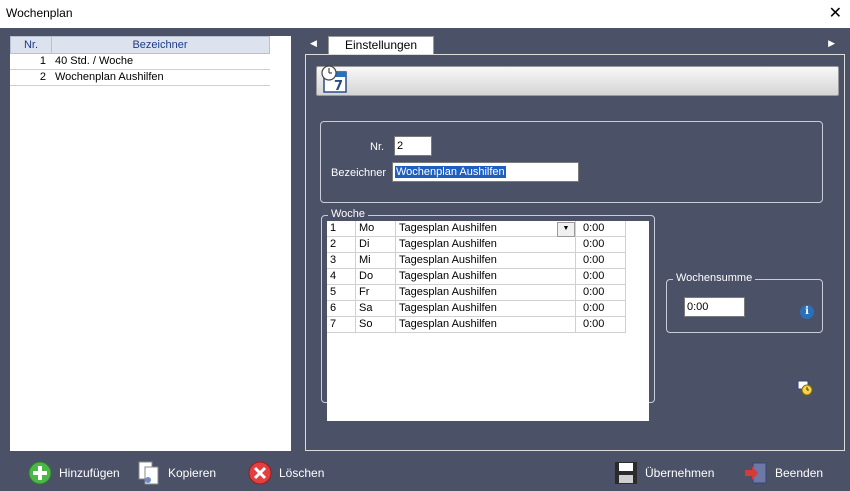 This screenshot has height=491, width=850. What do you see at coordinates (333, 292) in the screenshot?
I see `row-nr: 5` at bounding box center [333, 292].